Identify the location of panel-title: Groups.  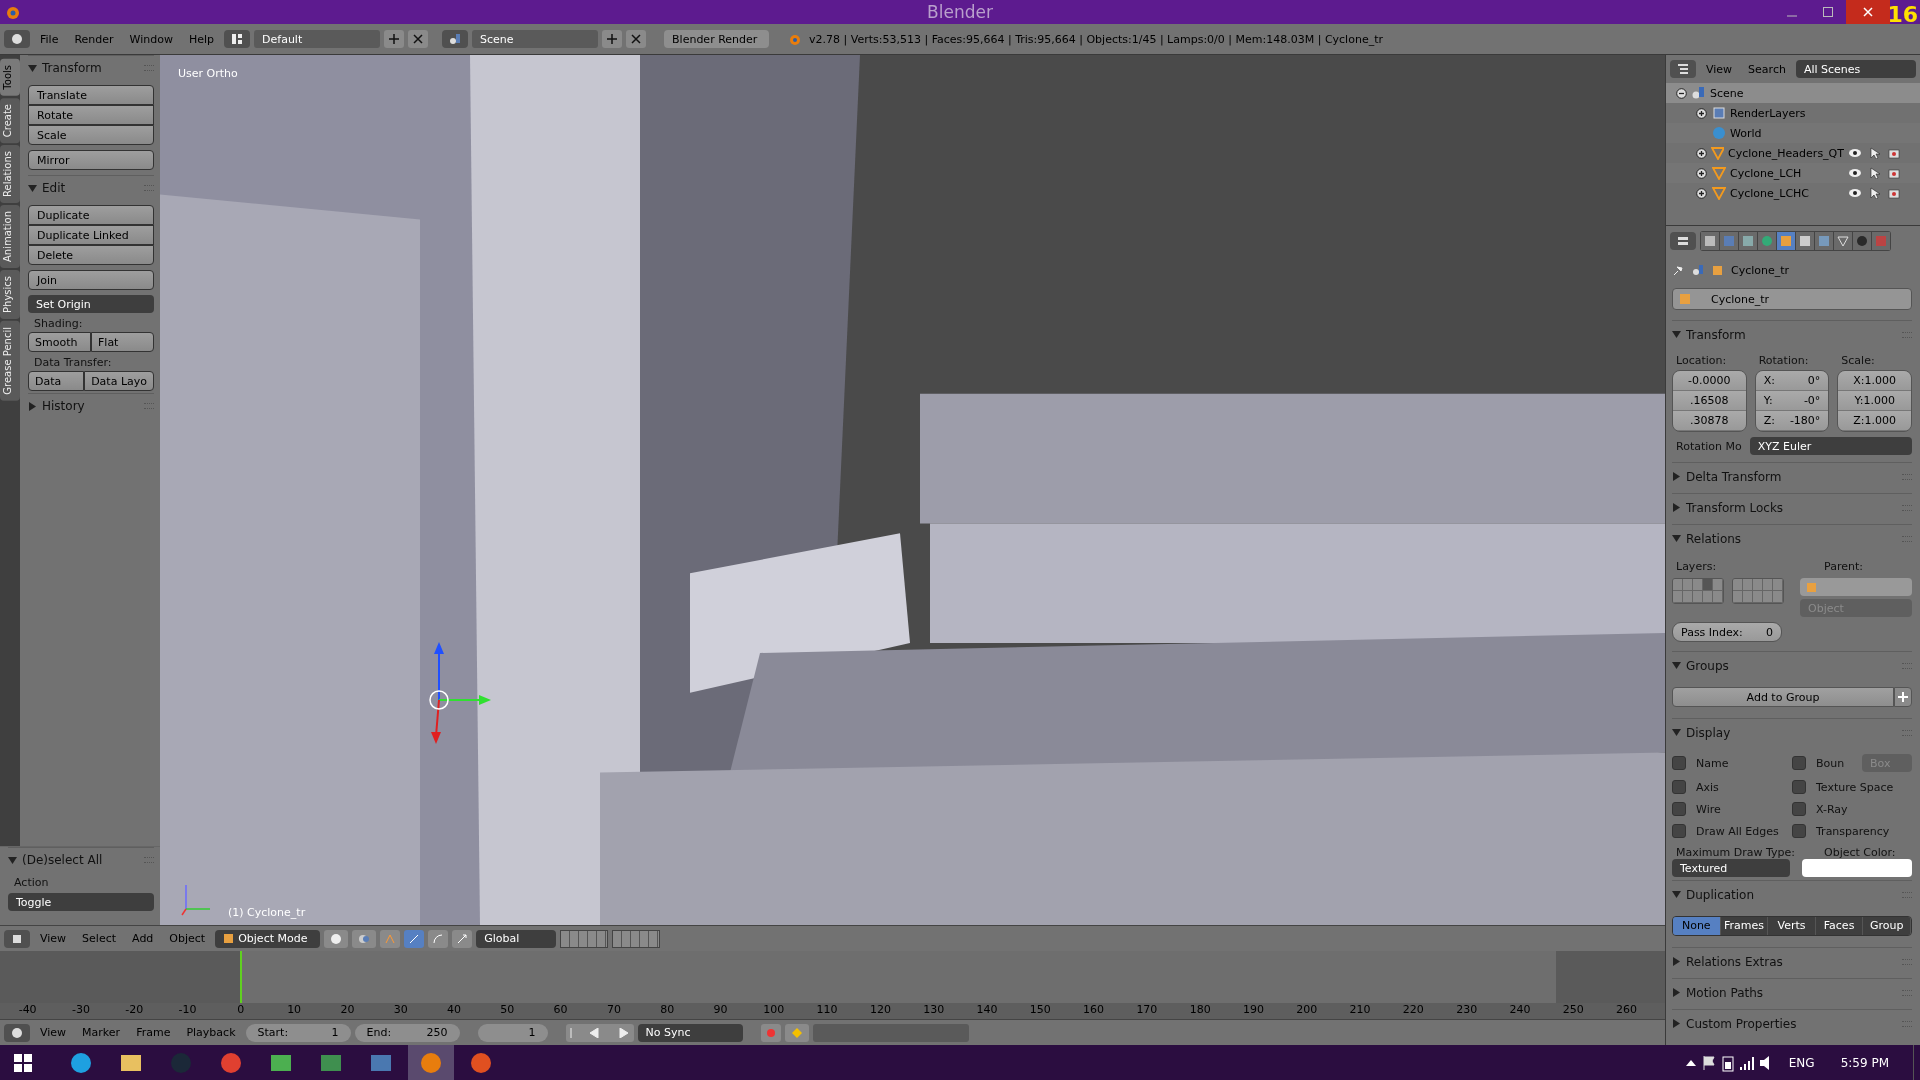
(1707, 665).